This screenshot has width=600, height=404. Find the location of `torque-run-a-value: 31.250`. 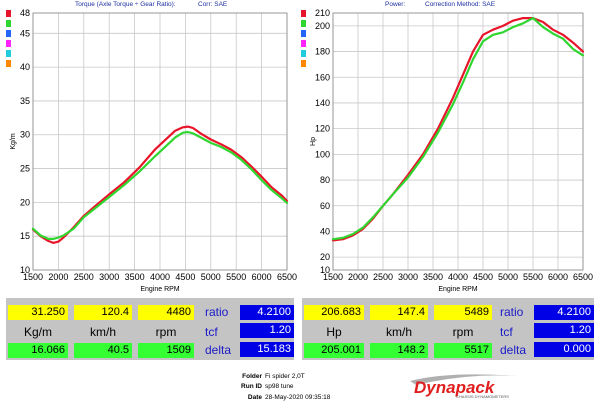

torque-run-a-value: 31.250 is located at coordinates (38, 312).